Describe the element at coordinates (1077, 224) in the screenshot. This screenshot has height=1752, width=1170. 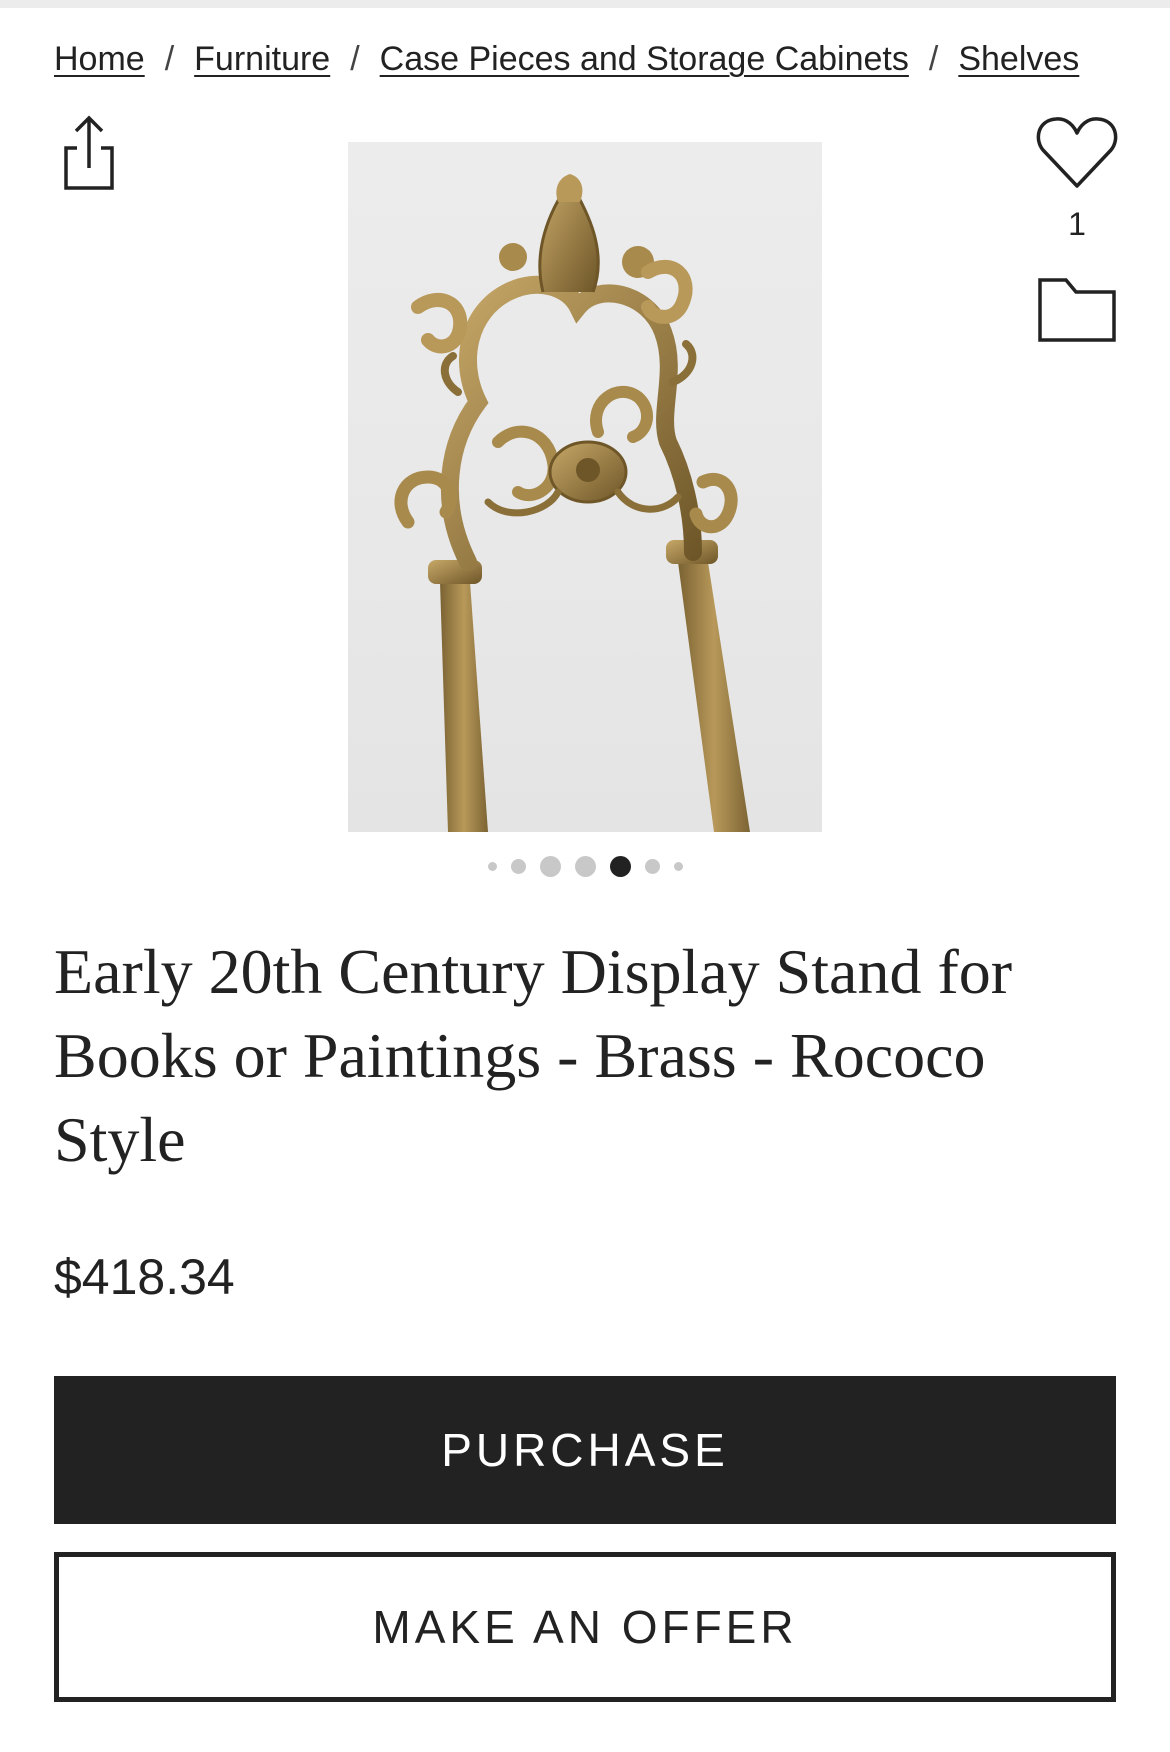
I see `favorite-count: 1` at that location.